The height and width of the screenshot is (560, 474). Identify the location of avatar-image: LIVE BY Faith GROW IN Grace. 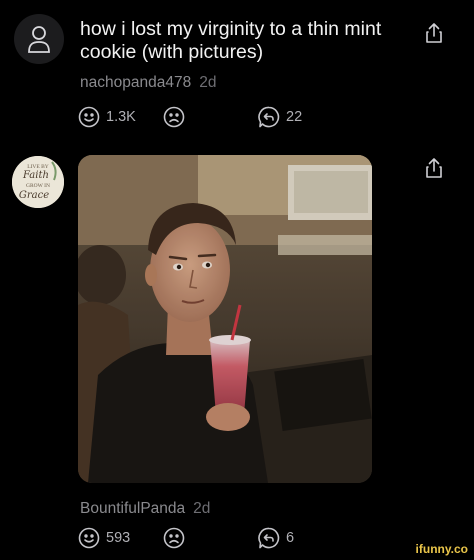
(38, 182).